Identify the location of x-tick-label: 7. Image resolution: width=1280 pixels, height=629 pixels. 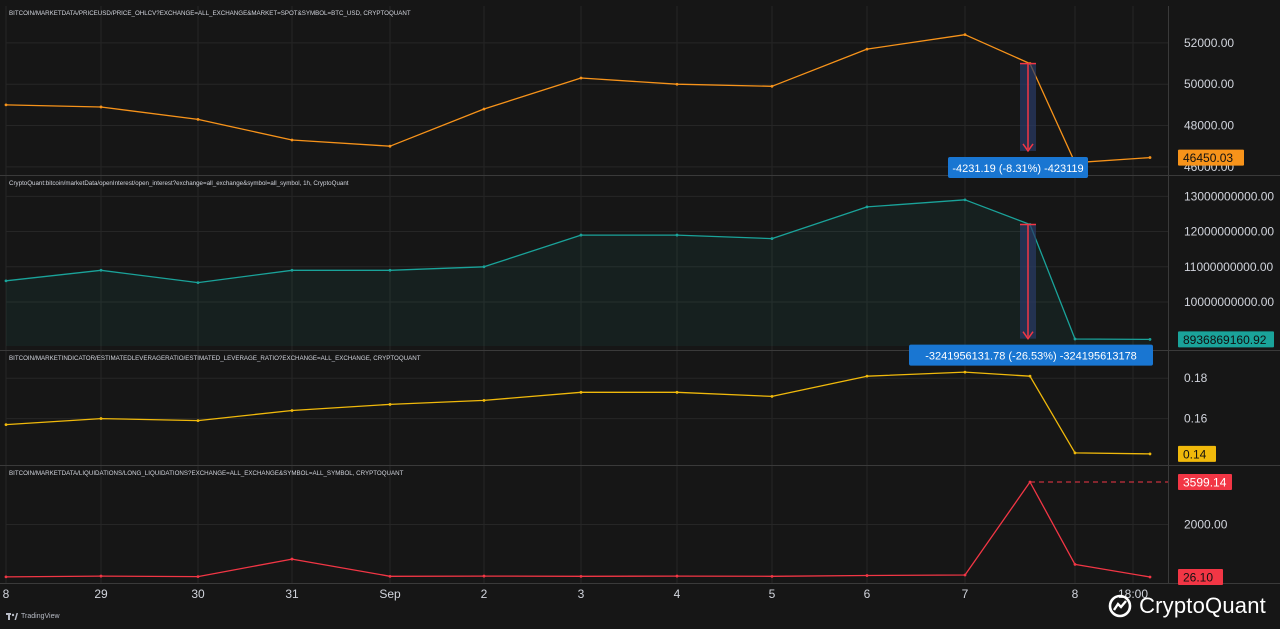
(965, 594).